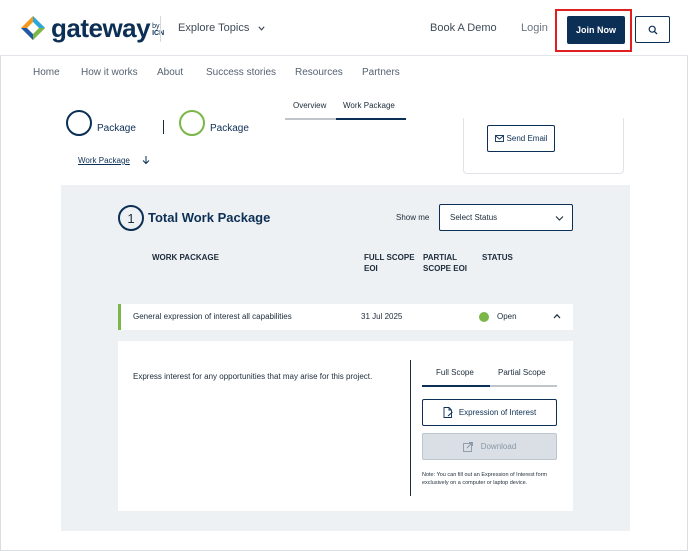 The height and width of the screenshot is (551, 688). Describe the element at coordinates (104, 160) in the screenshot. I see `work-package-link: Work Package` at that location.